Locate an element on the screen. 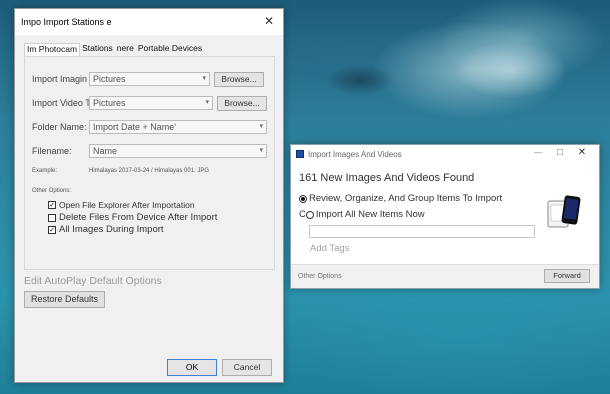 The width and height of the screenshot is (610, 394). images-folder-select: Pictures ▾ is located at coordinates (149, 79).